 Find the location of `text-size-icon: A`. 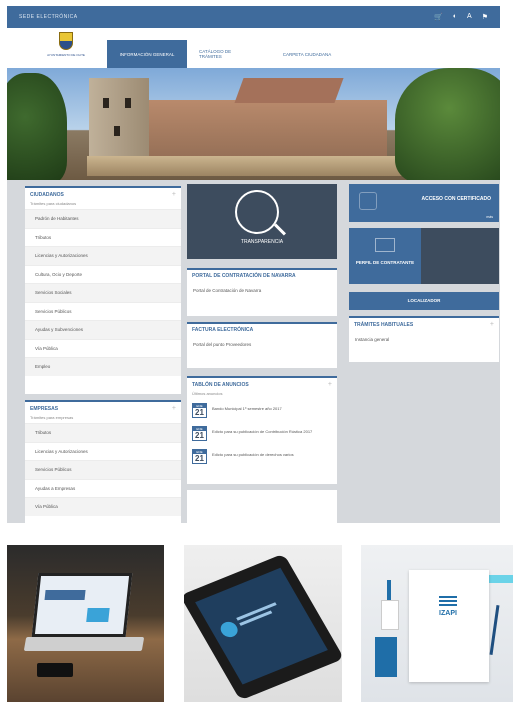

text-size-icon: A is located at coordinates (469, 17).